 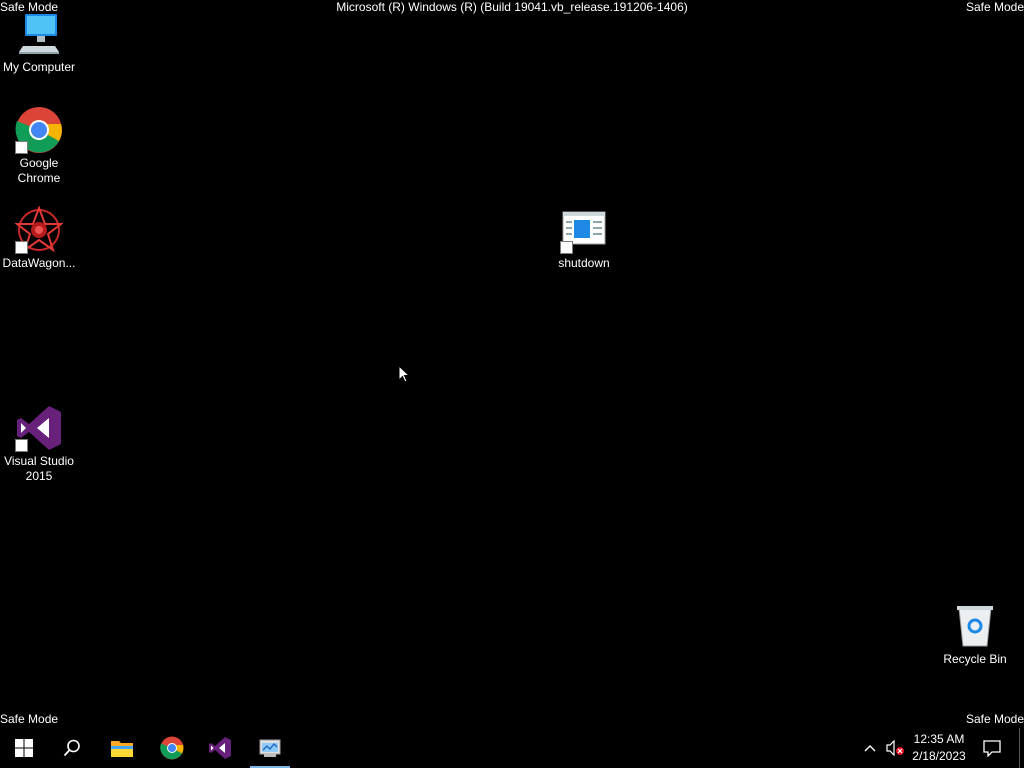 What do you see at coordinates (404, 374) in the screenshot?
I see `mouse-cursor-icon` at bounding box center [404, 374].